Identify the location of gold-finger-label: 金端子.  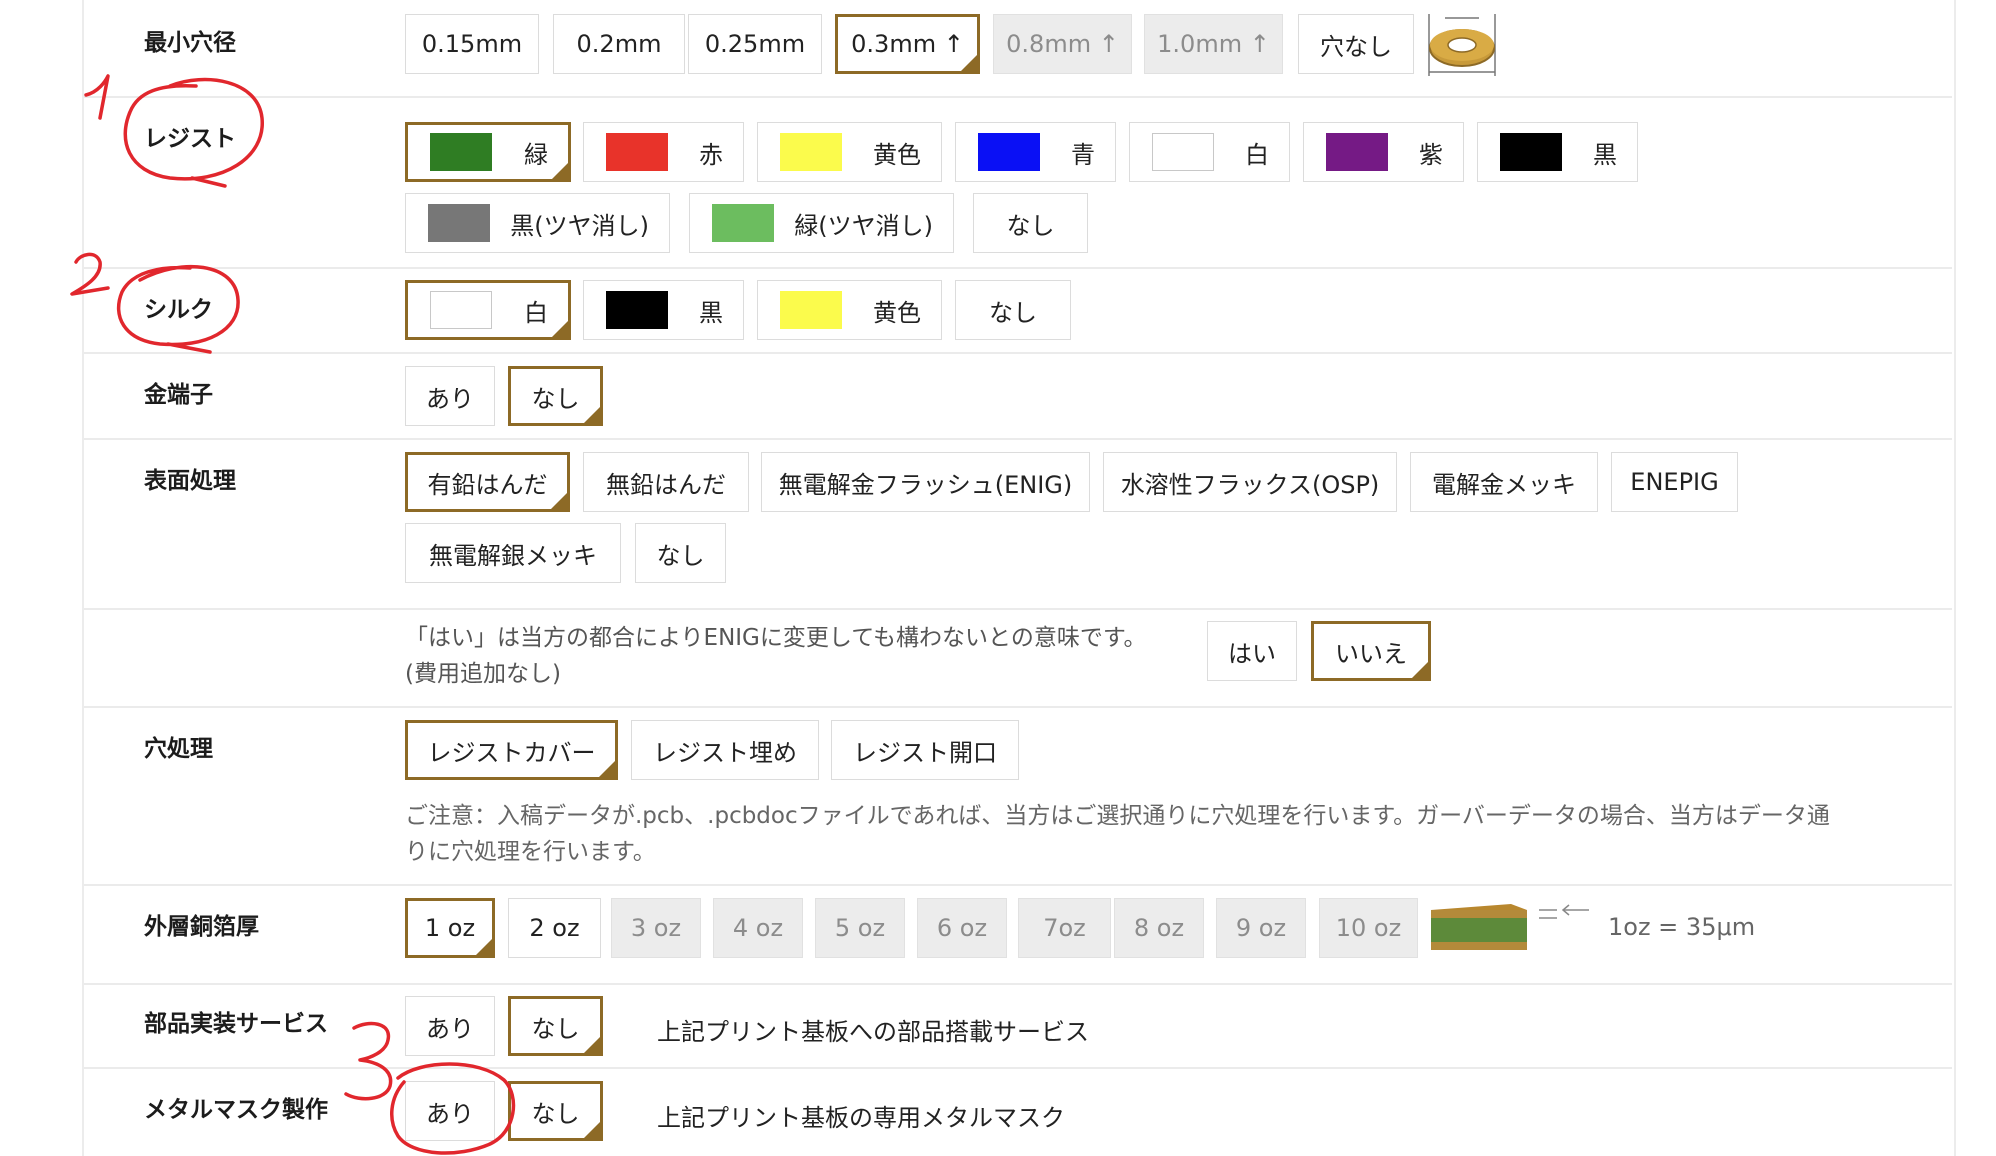
(178, 395).